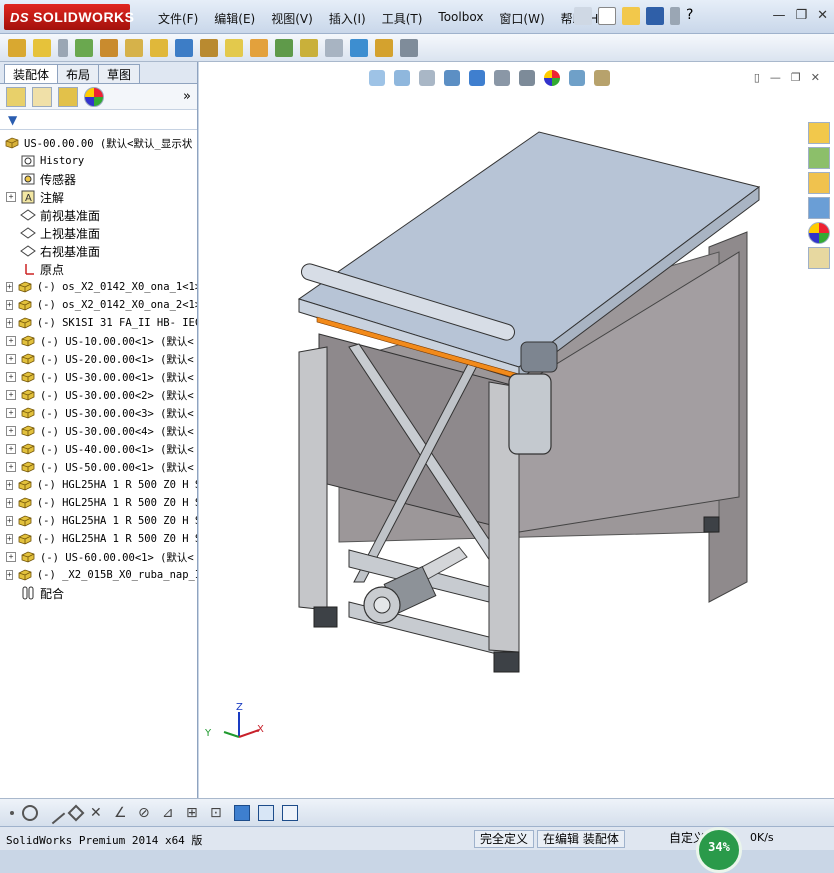  What do you see at coordinates (655, 16) in the screenshot?
I see `save-icon` at bounding box center [655, 16].